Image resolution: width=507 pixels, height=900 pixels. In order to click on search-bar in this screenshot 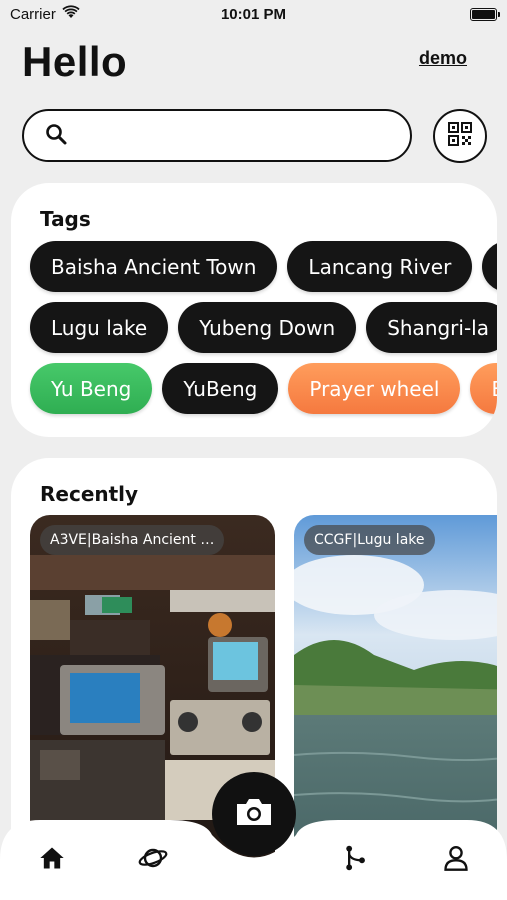, I will do `click(217, 135)`.